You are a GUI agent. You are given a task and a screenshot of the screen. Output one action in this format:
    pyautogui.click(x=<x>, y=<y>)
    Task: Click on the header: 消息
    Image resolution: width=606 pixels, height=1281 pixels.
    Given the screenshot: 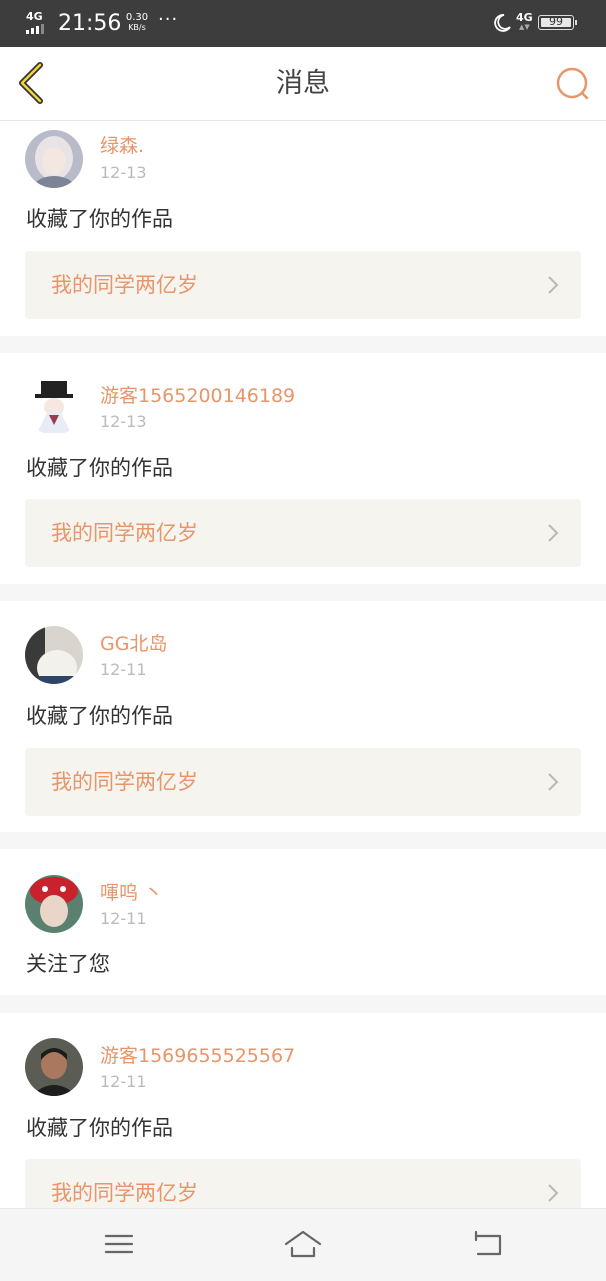 What is the action you would take?
    pyautogui.click(x=303, y=84)
    